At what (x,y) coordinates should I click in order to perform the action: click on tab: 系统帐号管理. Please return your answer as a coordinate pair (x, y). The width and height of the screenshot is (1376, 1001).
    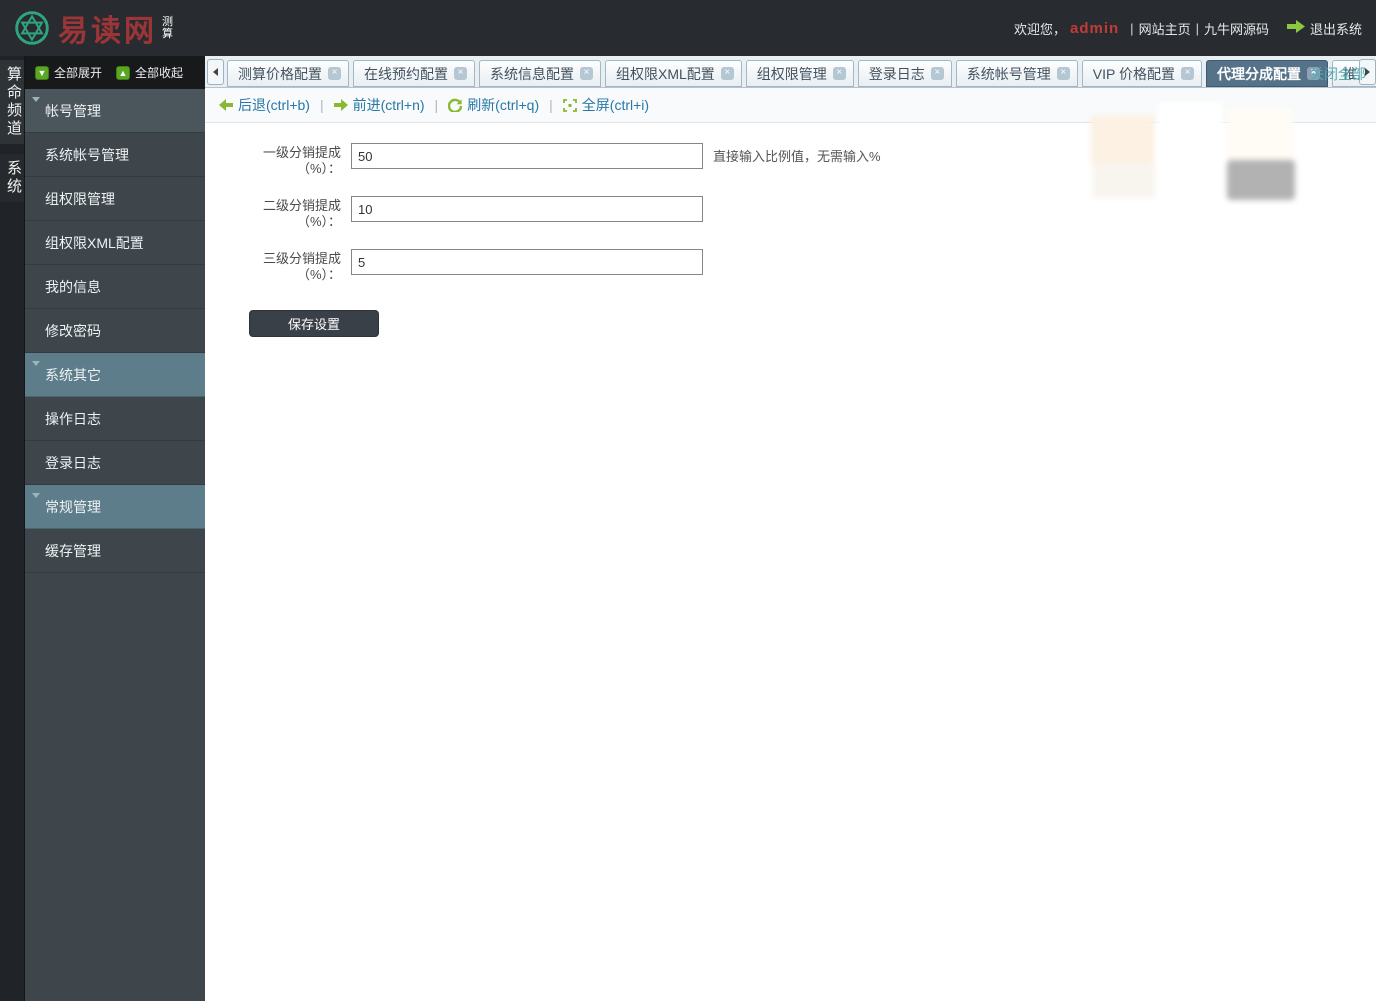
    Looking at the image, I should click on (1016, 73).